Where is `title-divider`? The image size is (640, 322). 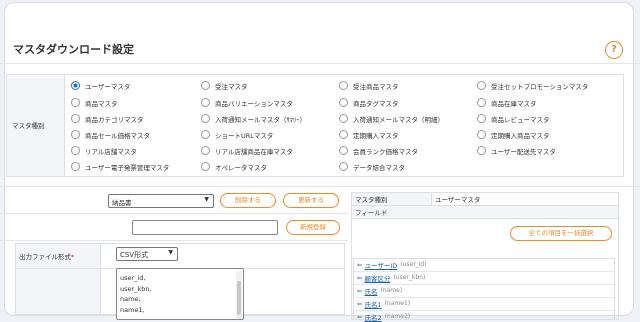
title-divider is located at coordinates (320, 63).